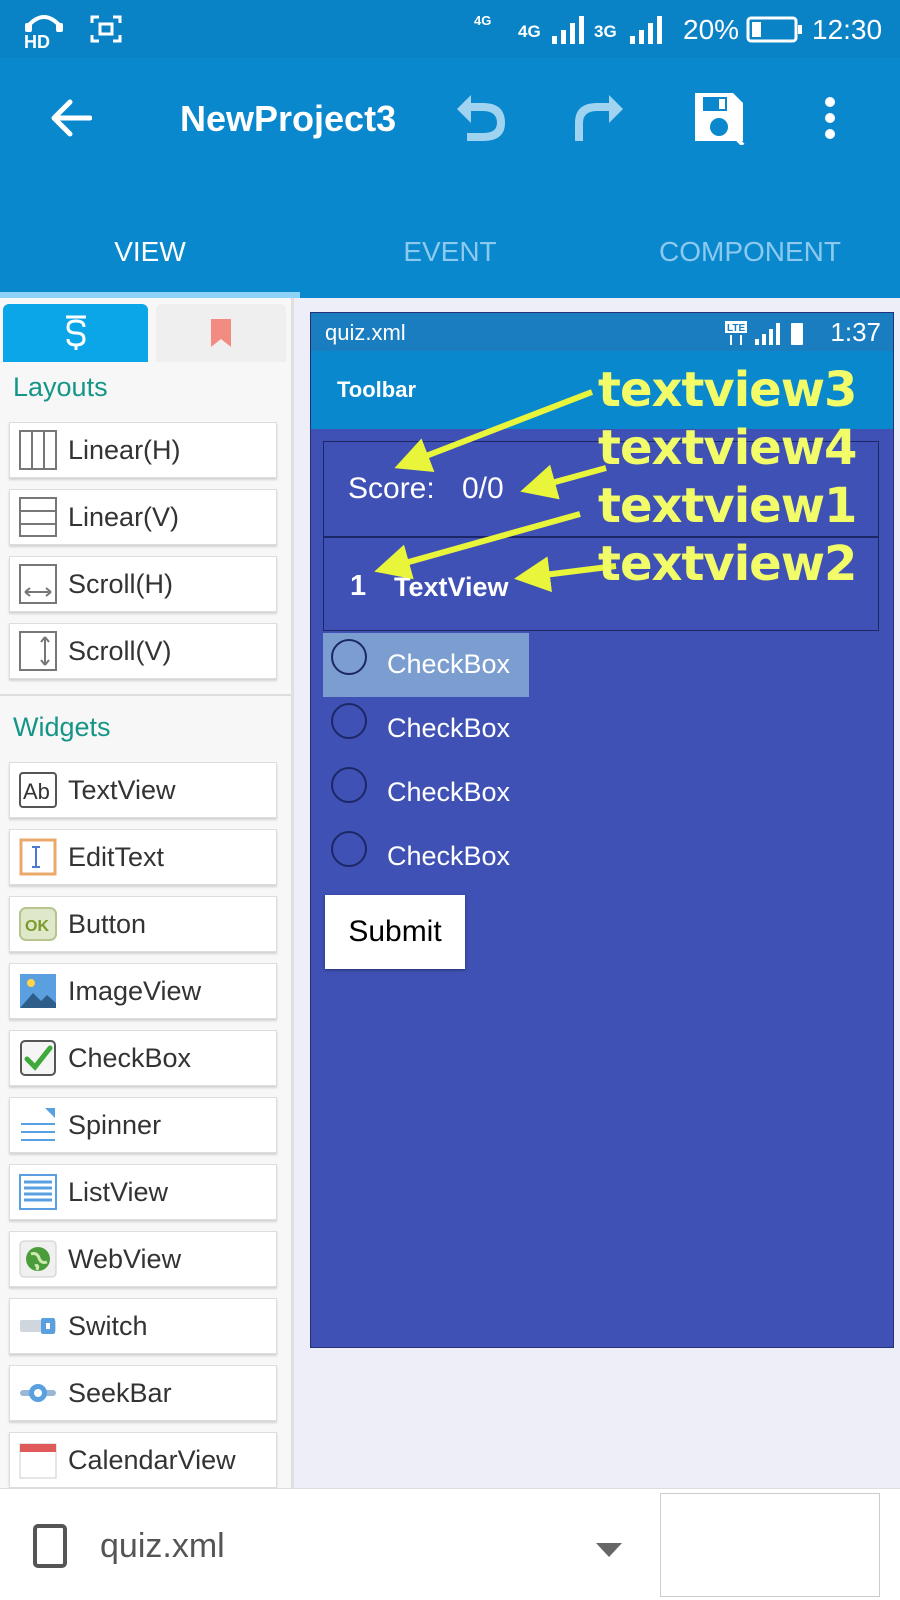 The width and height of the screenshot is (900, 1600). I want to click on palette-item-linear-h: Linear(H), so click(143, 450).